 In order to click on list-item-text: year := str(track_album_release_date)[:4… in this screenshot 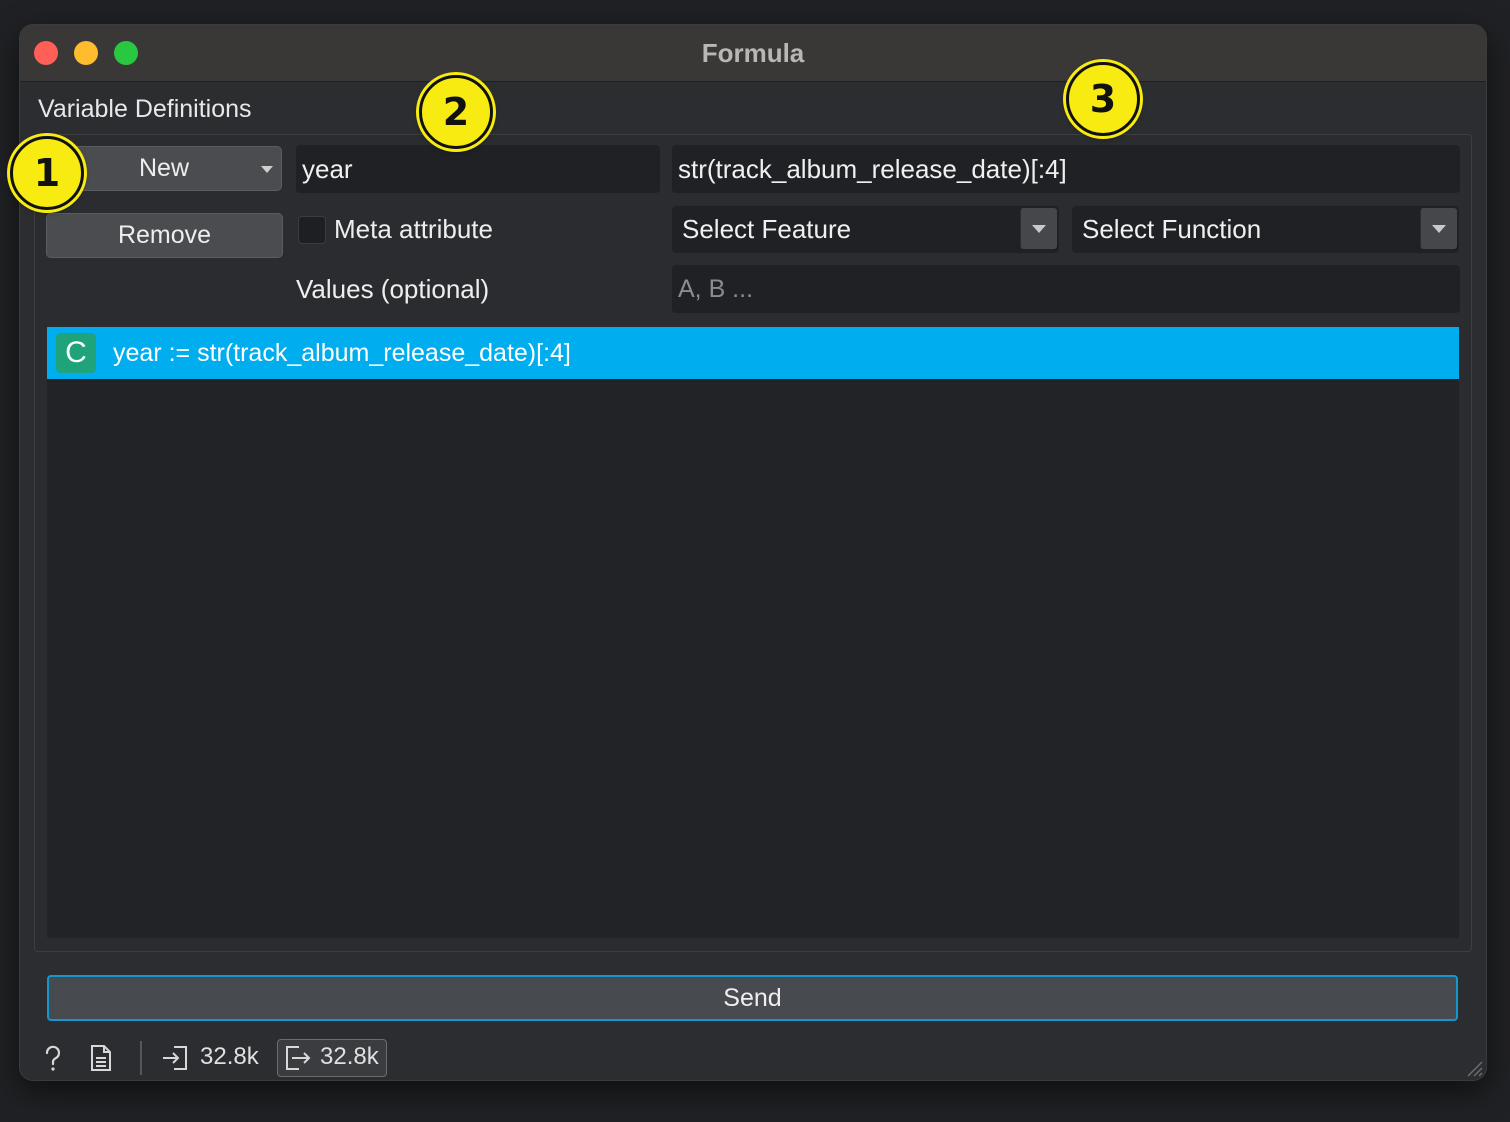, I will do `click(342, 352)`.